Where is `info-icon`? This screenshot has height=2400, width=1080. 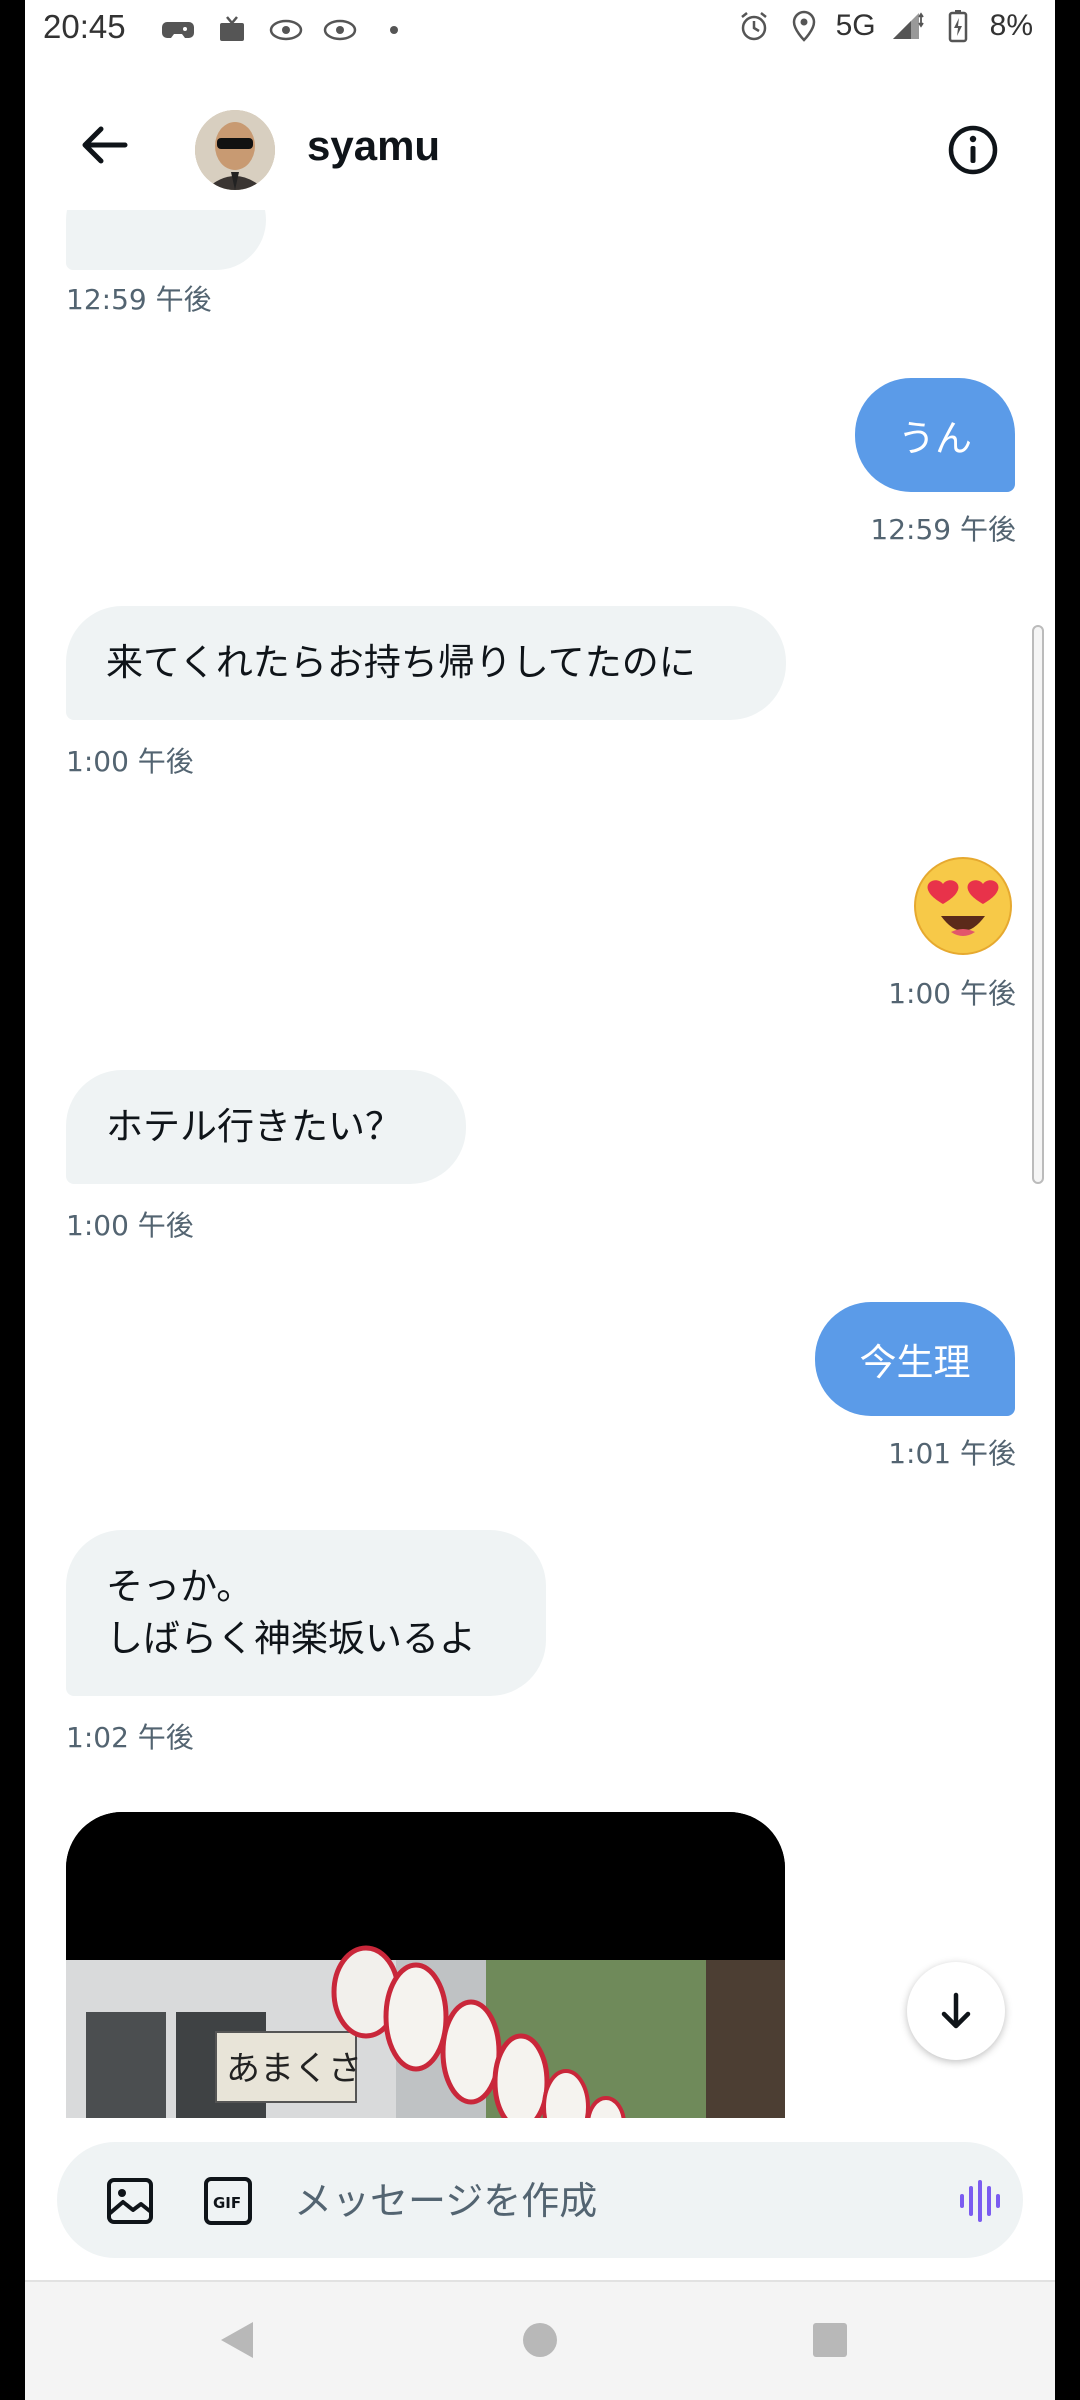
info-icon is located at coordinates (973, 150).